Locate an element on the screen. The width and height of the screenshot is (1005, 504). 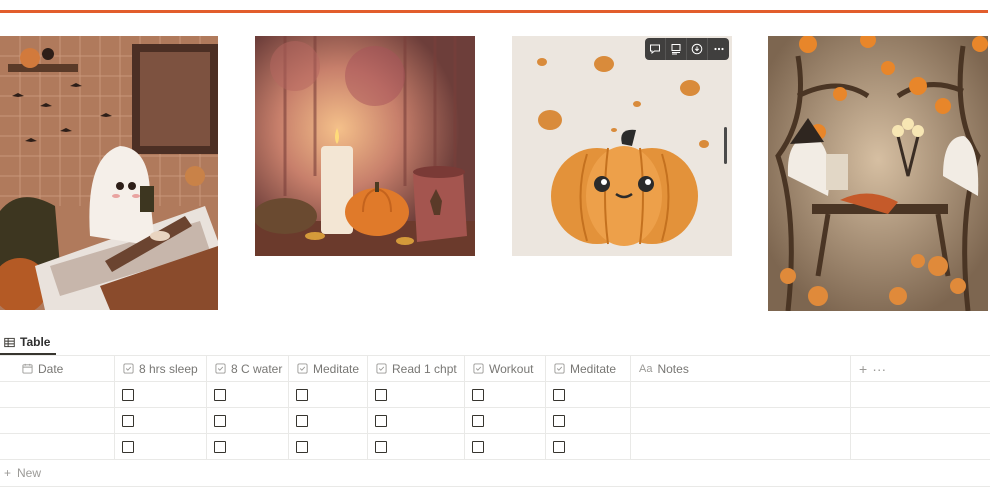
image-toolbar is located at coordinates (687, 49).